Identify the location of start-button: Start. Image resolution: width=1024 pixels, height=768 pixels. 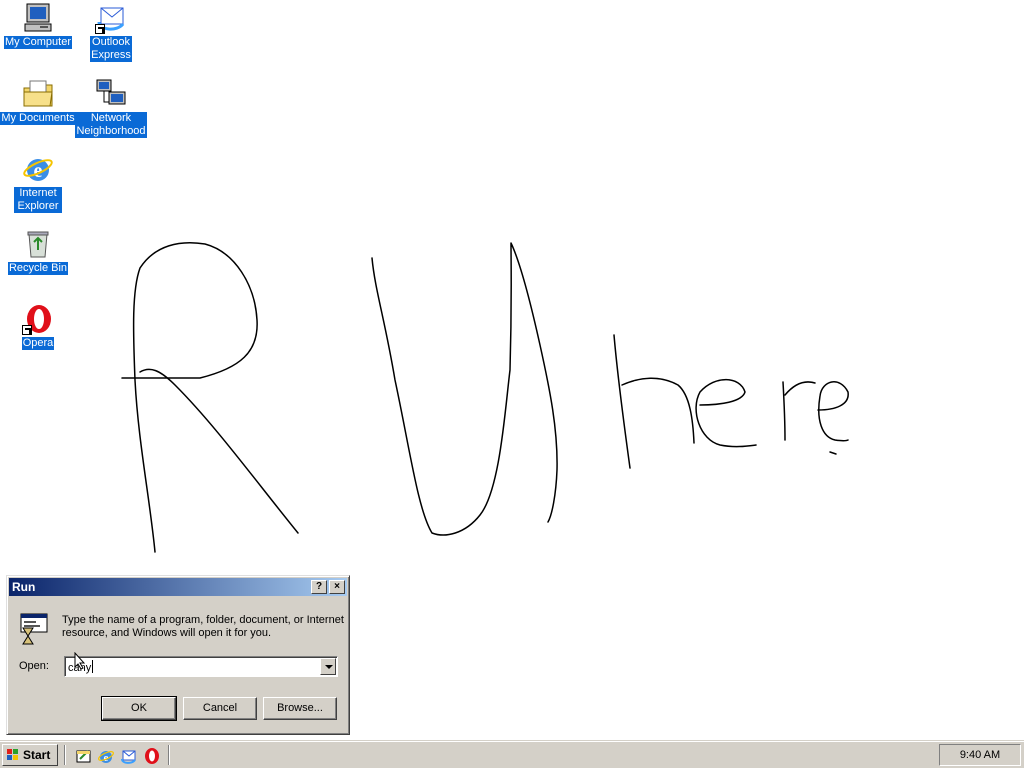
(30, 755).